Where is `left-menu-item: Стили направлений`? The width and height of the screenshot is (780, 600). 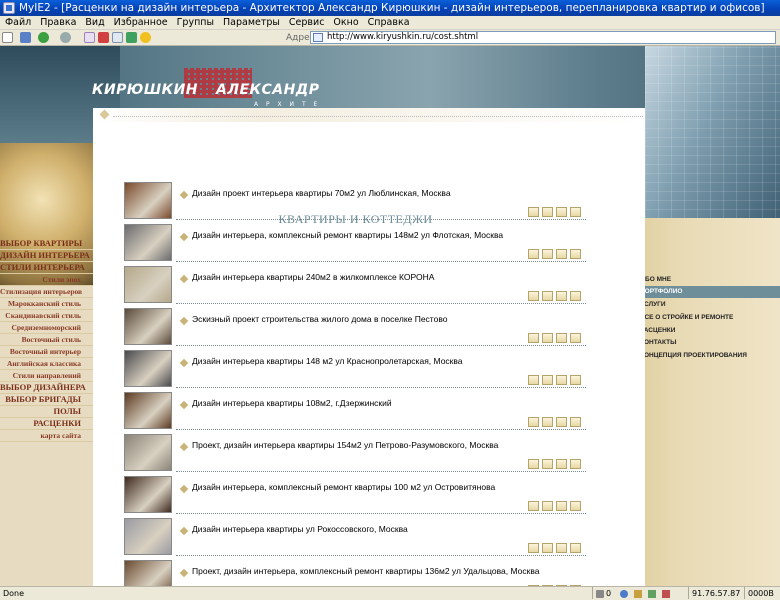
left-menu-item: Стили направлений is located at coordinates (46, 376).